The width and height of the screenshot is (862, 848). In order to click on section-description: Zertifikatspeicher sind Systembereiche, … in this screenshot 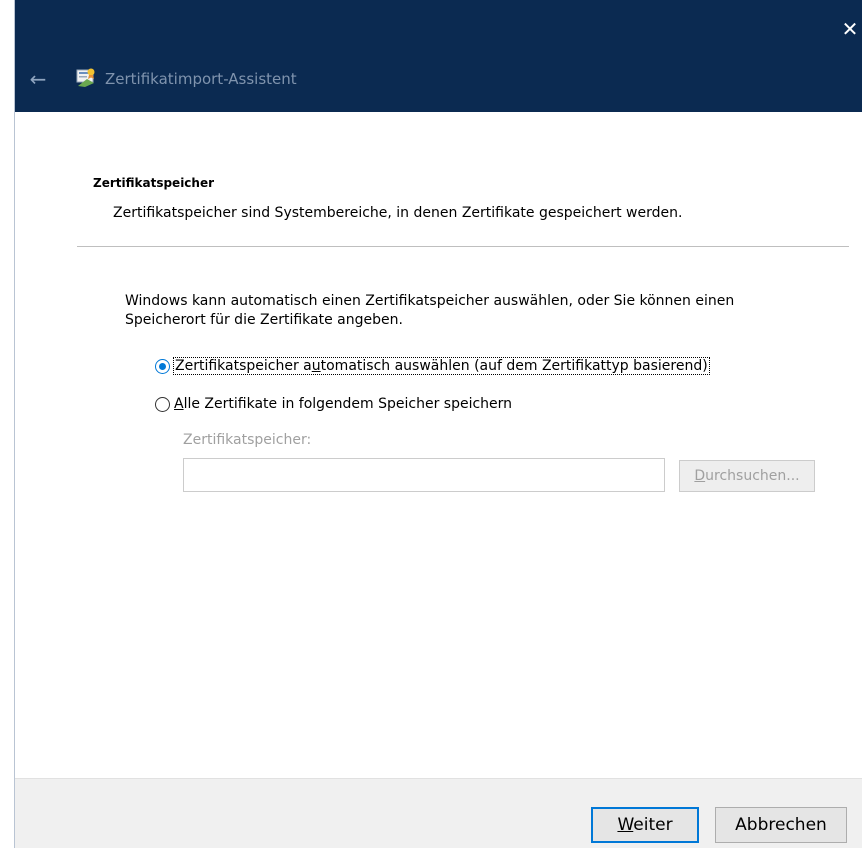, I will do `click(398, 213)`.